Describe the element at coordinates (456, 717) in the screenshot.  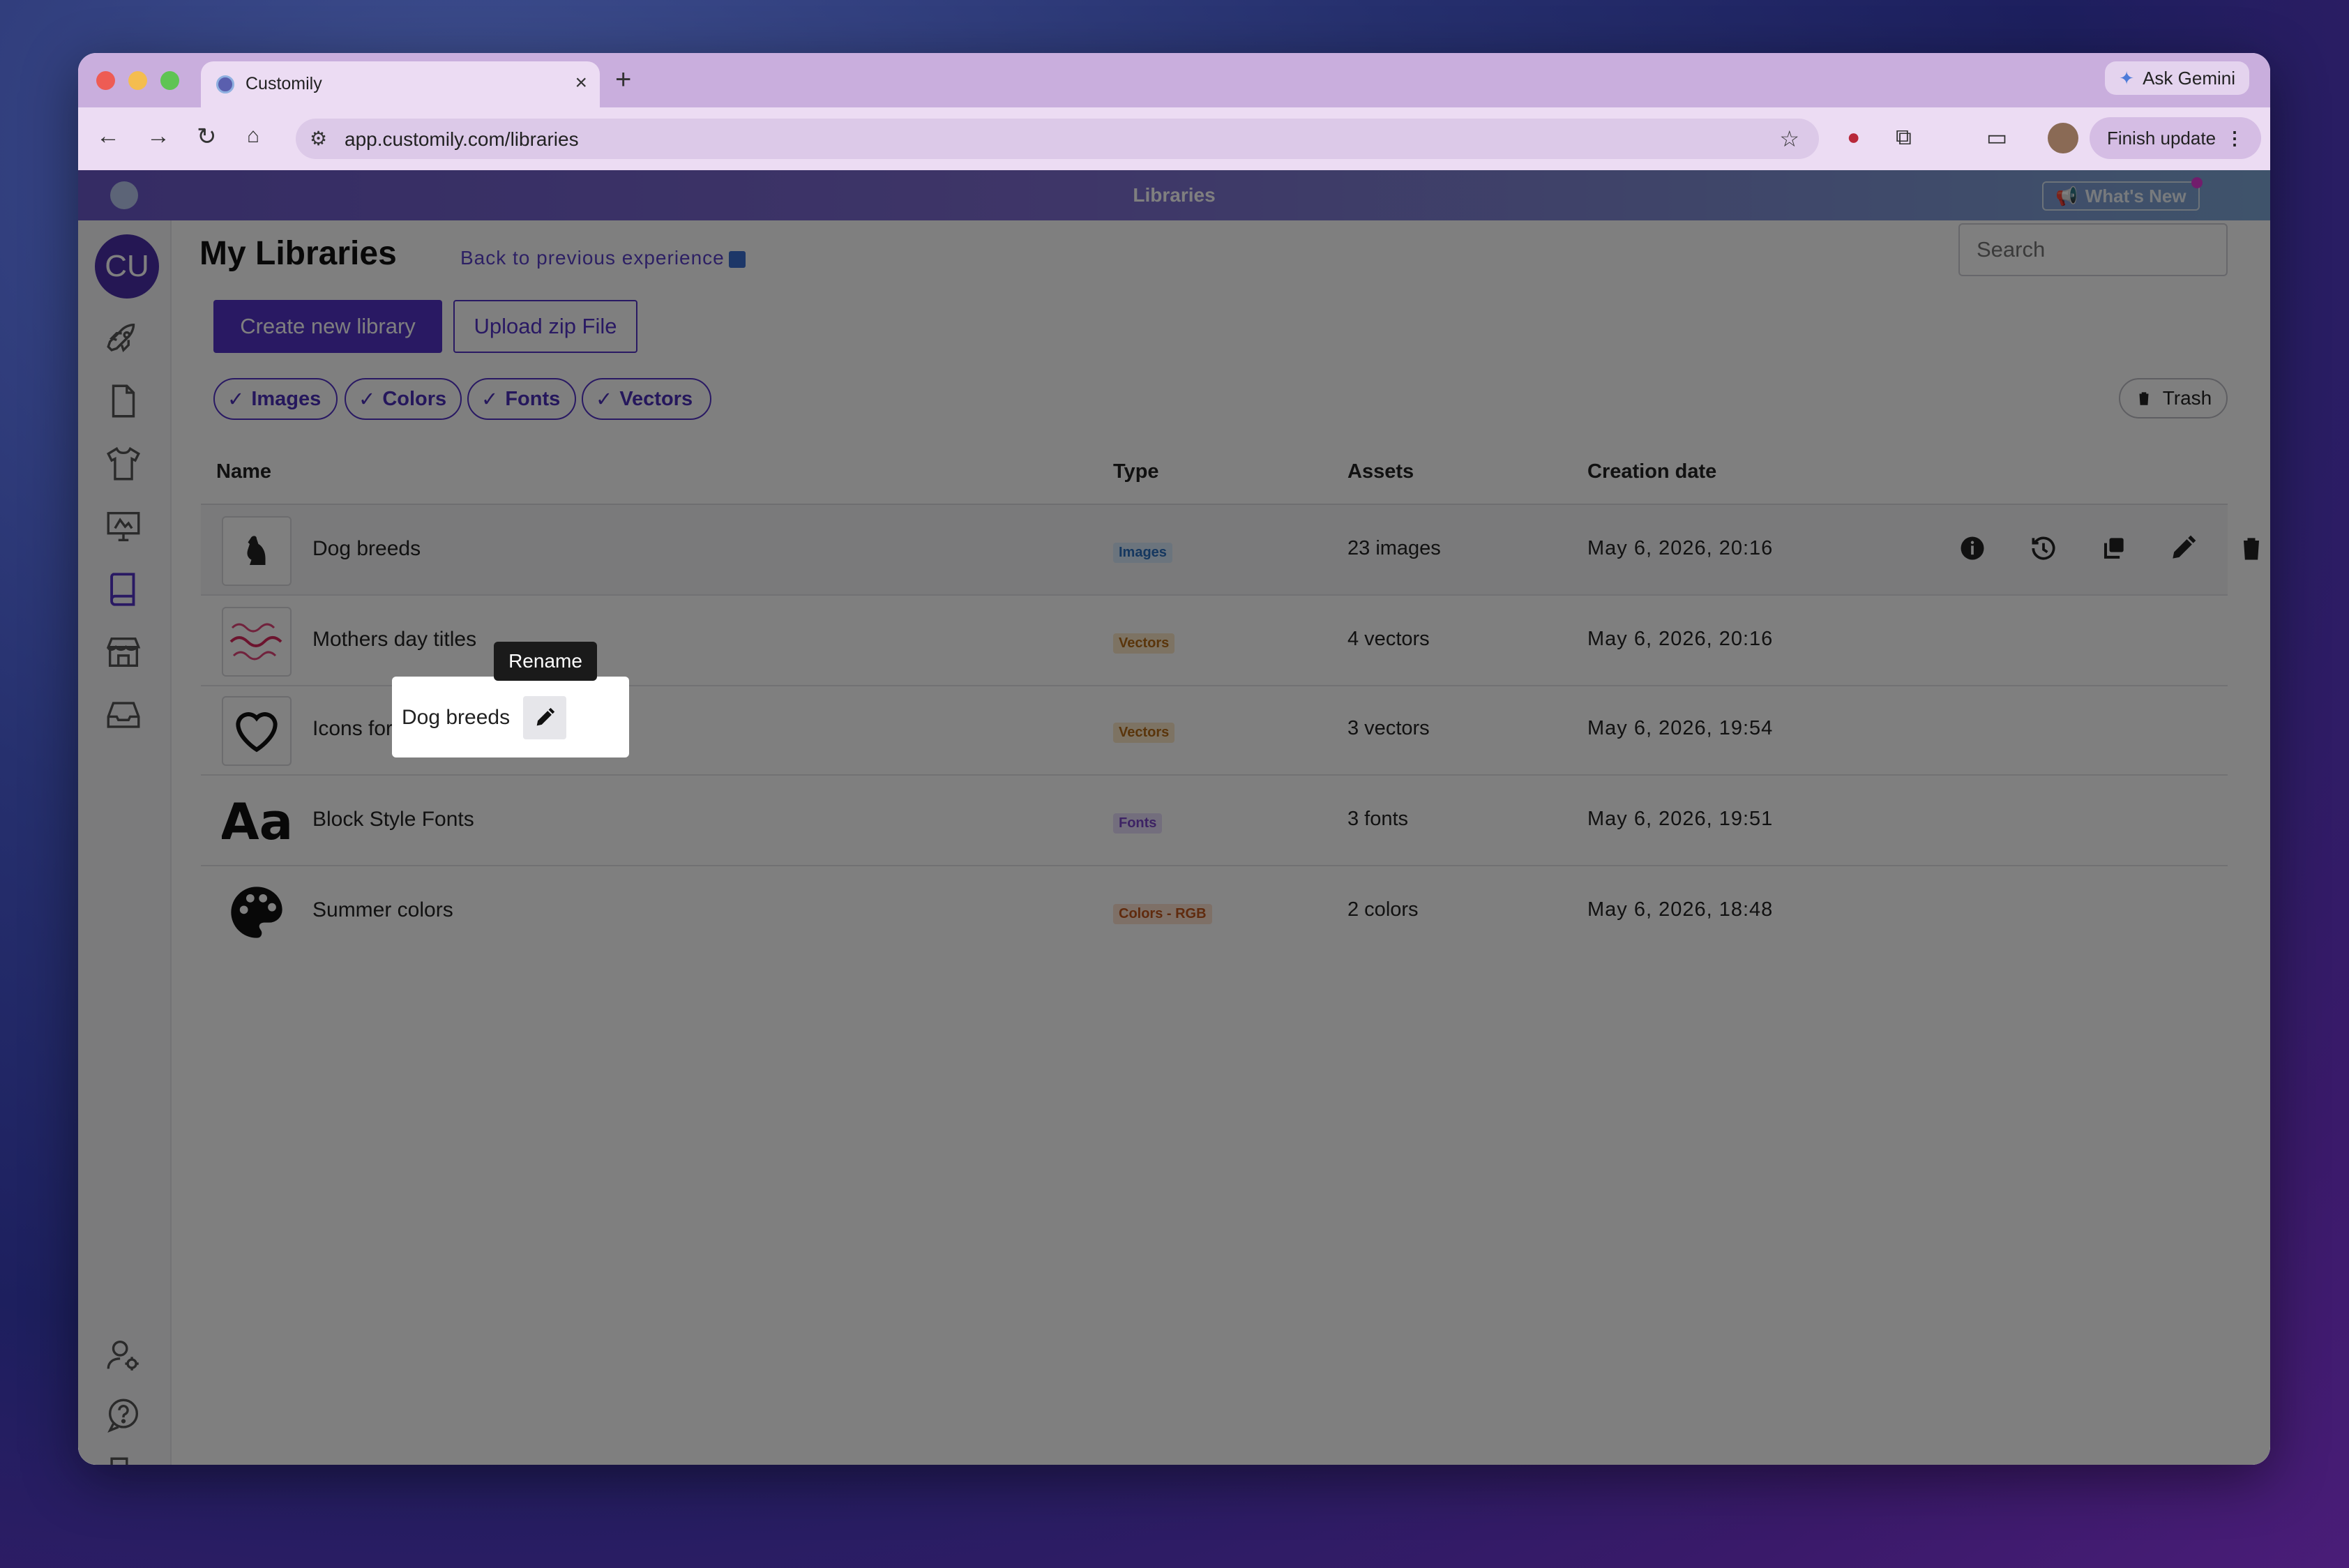
I see `spotlight-library-name: Dog breeds` at that location.